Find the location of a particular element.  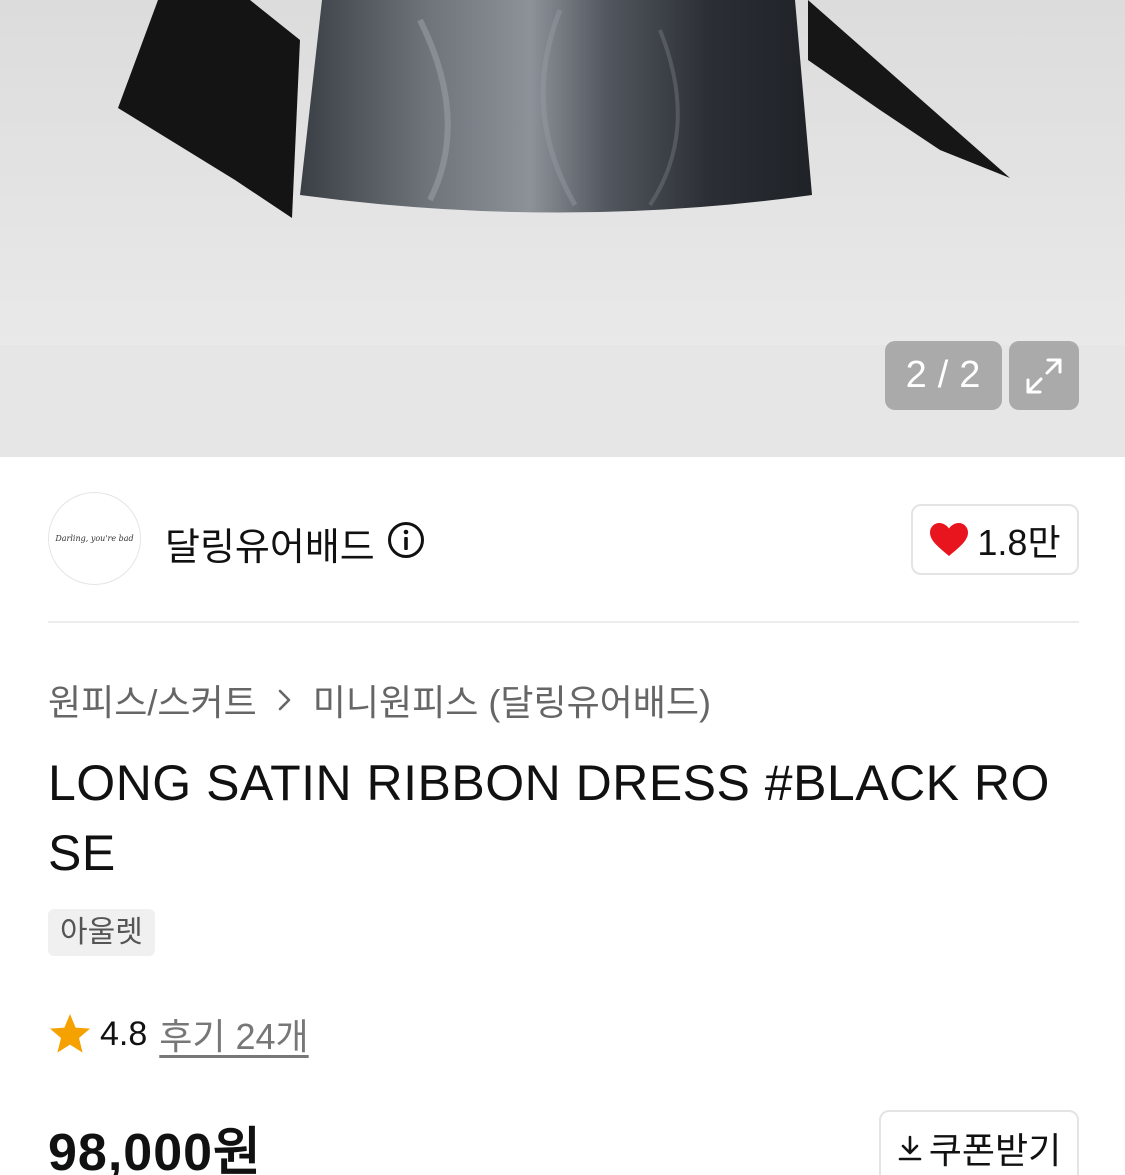

image-counter-current: 2 is located at coordinates (916, 375).